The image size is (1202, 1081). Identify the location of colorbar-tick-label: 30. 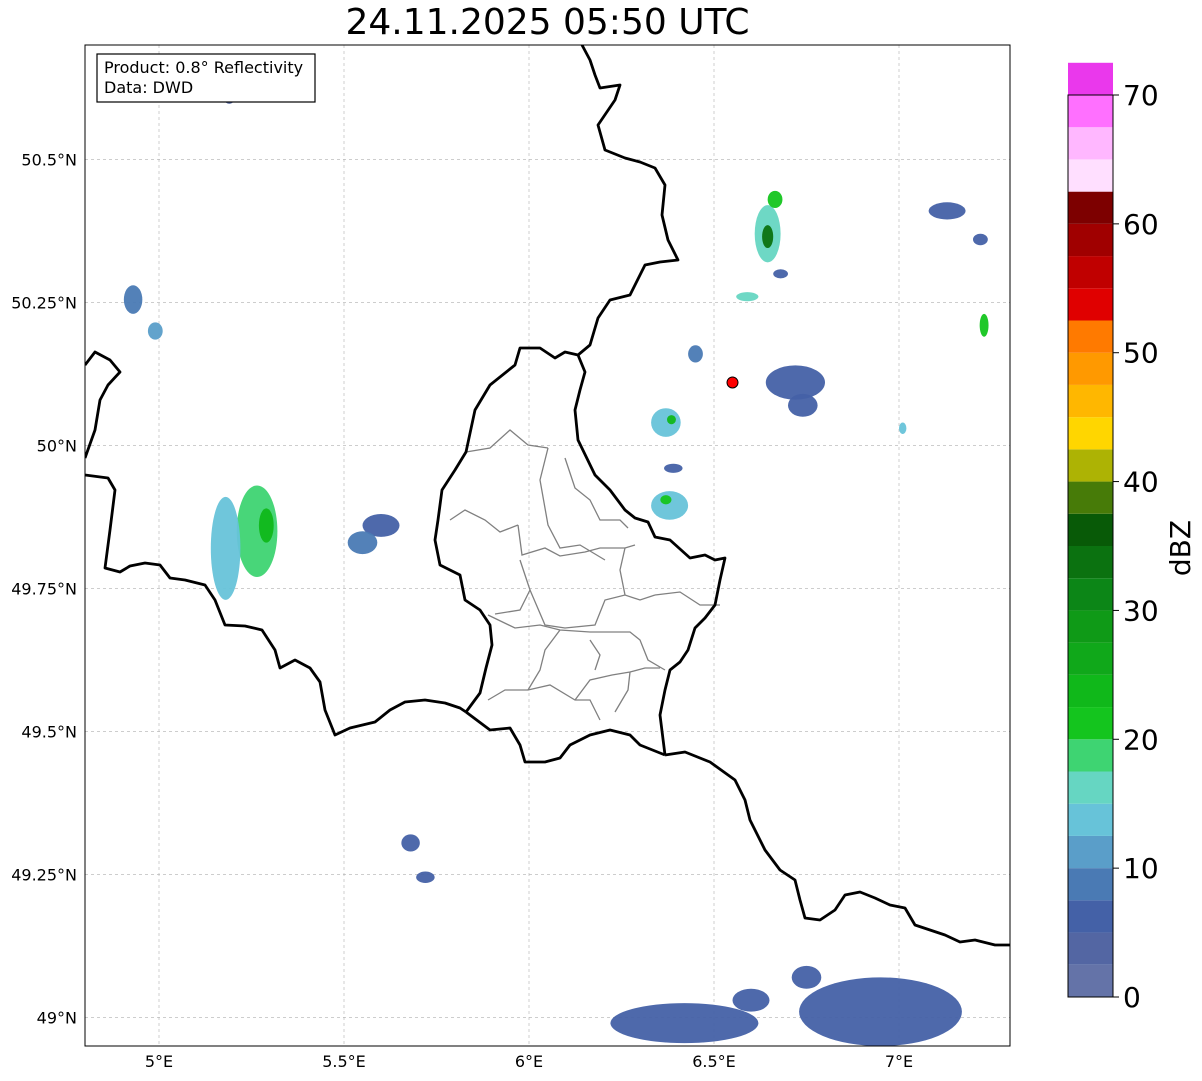
(1141, 610).